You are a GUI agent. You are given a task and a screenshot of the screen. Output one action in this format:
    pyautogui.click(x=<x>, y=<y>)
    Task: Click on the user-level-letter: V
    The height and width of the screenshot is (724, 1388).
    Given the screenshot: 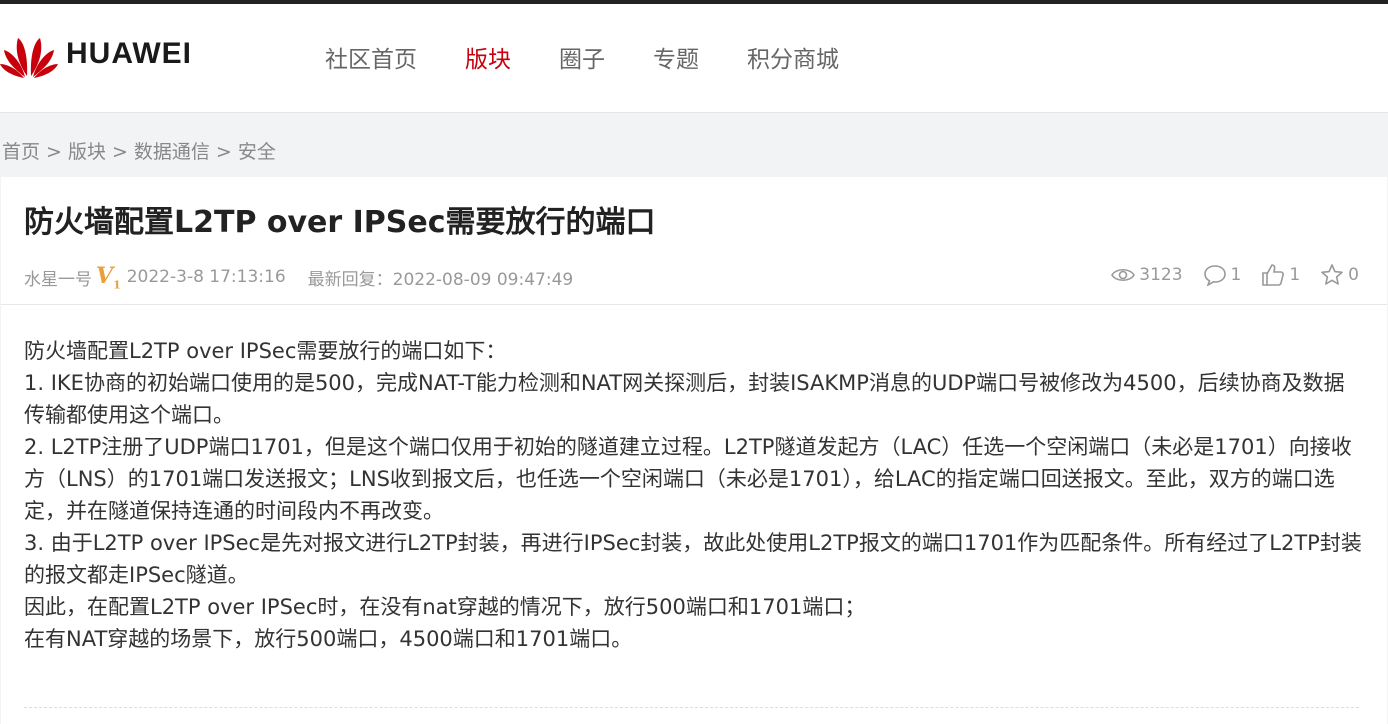 What is the action you would take?
    pyautogui.click(x=105, y=276)
    